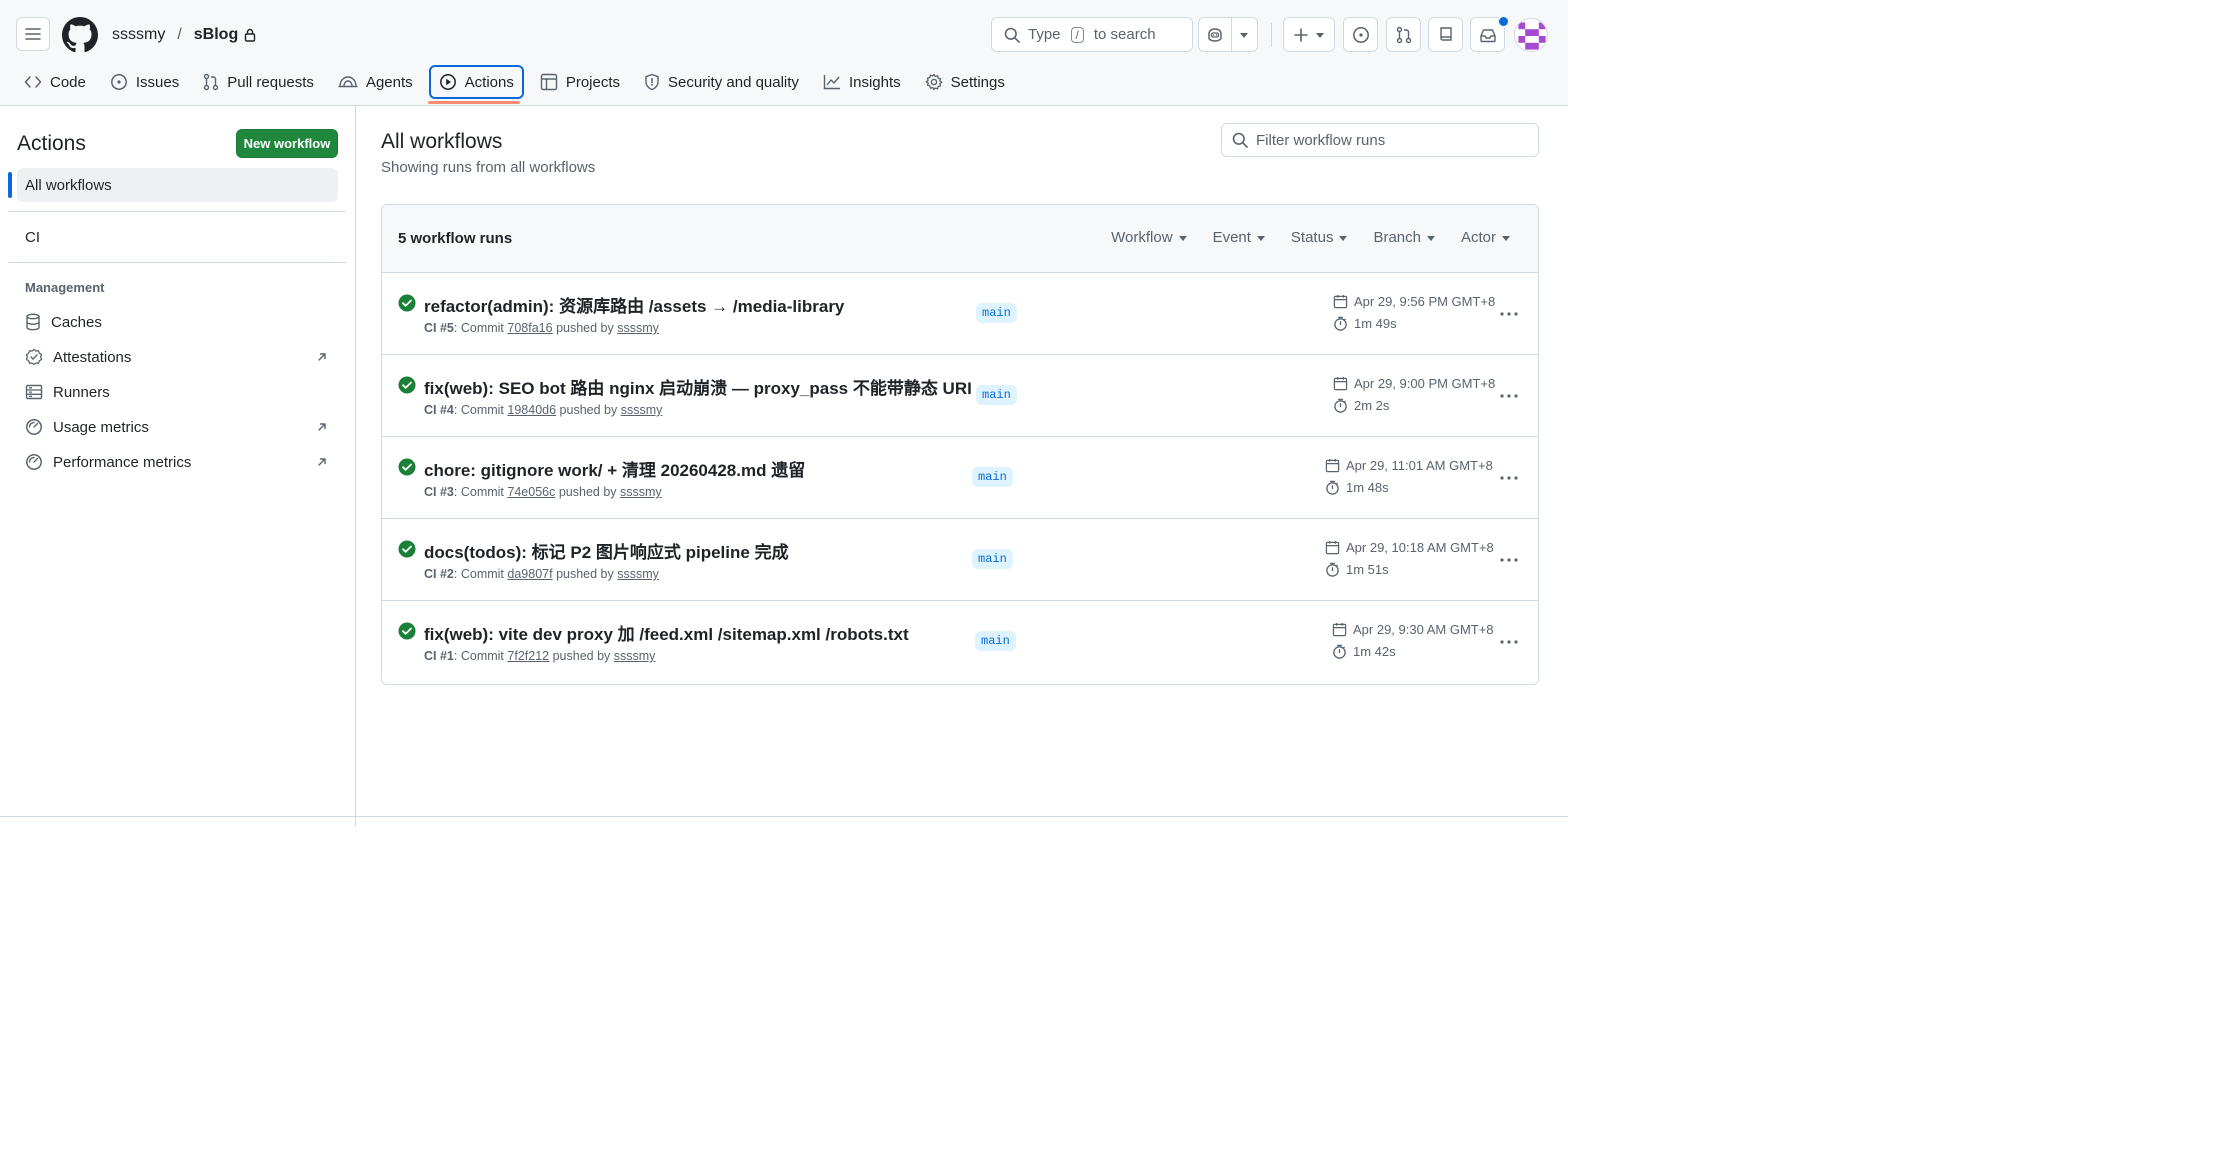 Image resolution: width=2223 pixels, height=1160 pixels. Describe the element at coordinates (1215, 35) in the screenshot. I see `copilot-button` at that location.